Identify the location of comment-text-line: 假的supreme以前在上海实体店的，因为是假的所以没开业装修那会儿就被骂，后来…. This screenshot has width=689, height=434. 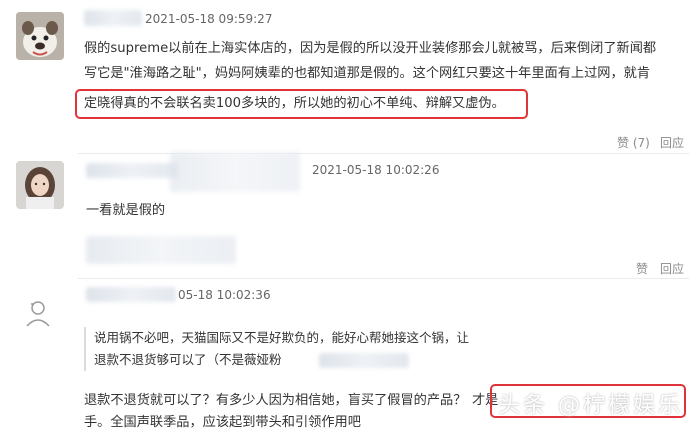
(370, 48).